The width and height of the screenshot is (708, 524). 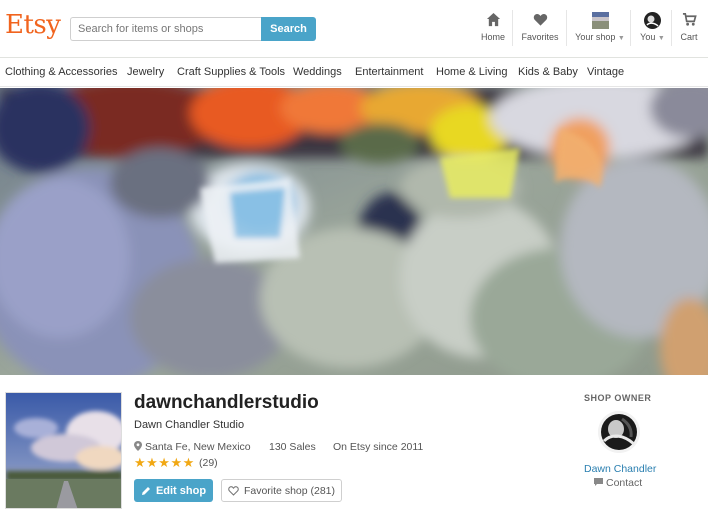 I want to click on nav-cart-label: Cart, so click(x=689, y=37).